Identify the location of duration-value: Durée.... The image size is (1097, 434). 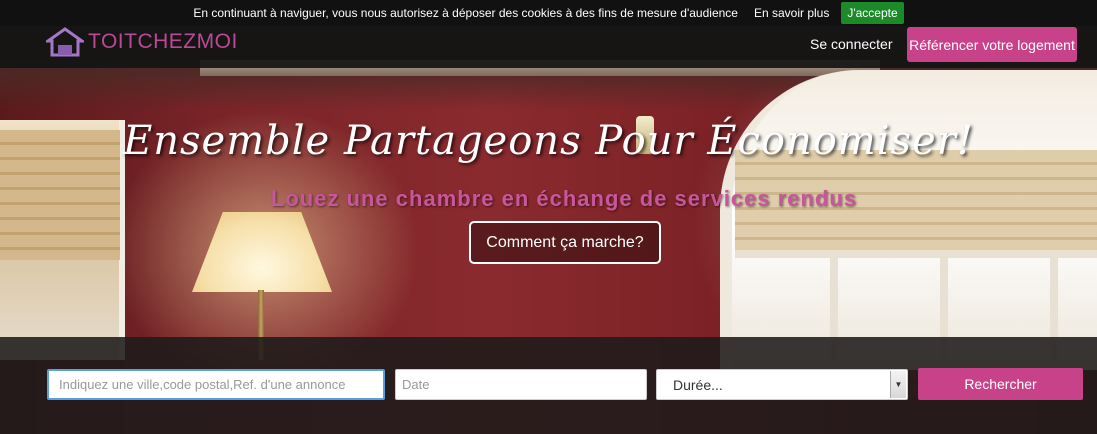
(698, 385).